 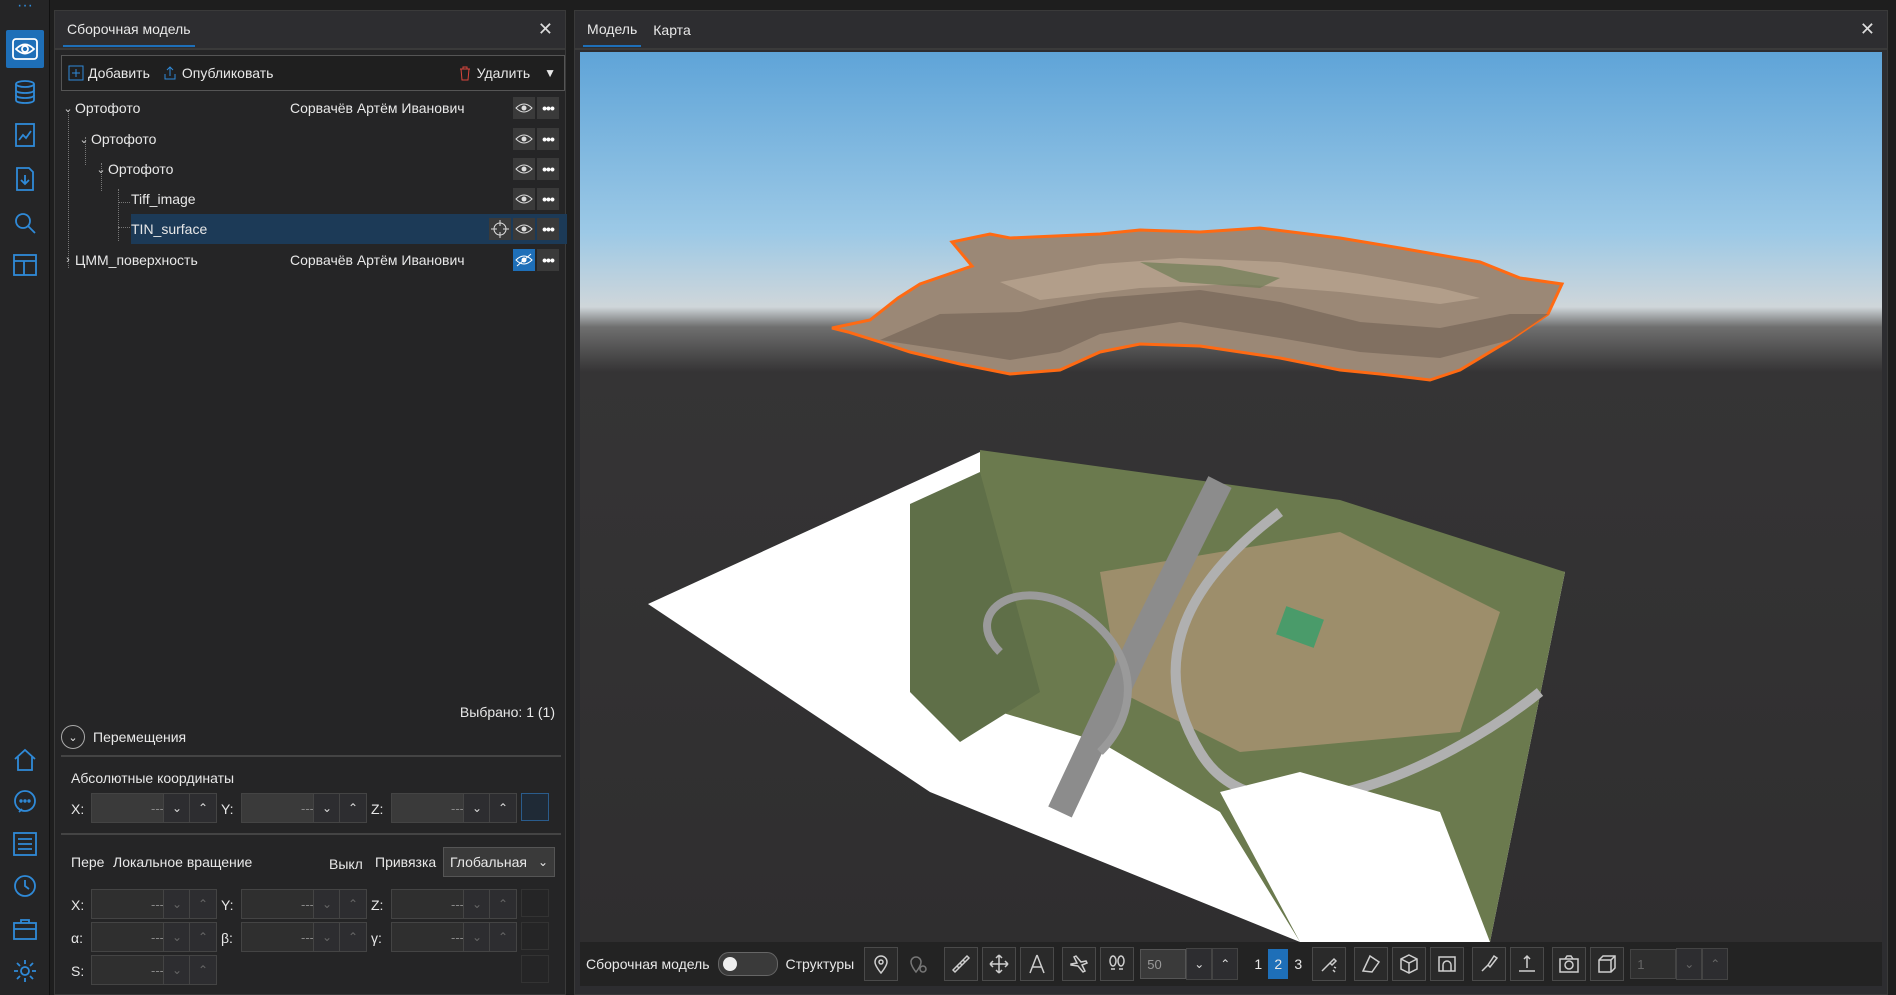 What do you see at coordinates (1037, 964) in the screenshot?
I see `compass-icon` at bounding box center [1037, 964].